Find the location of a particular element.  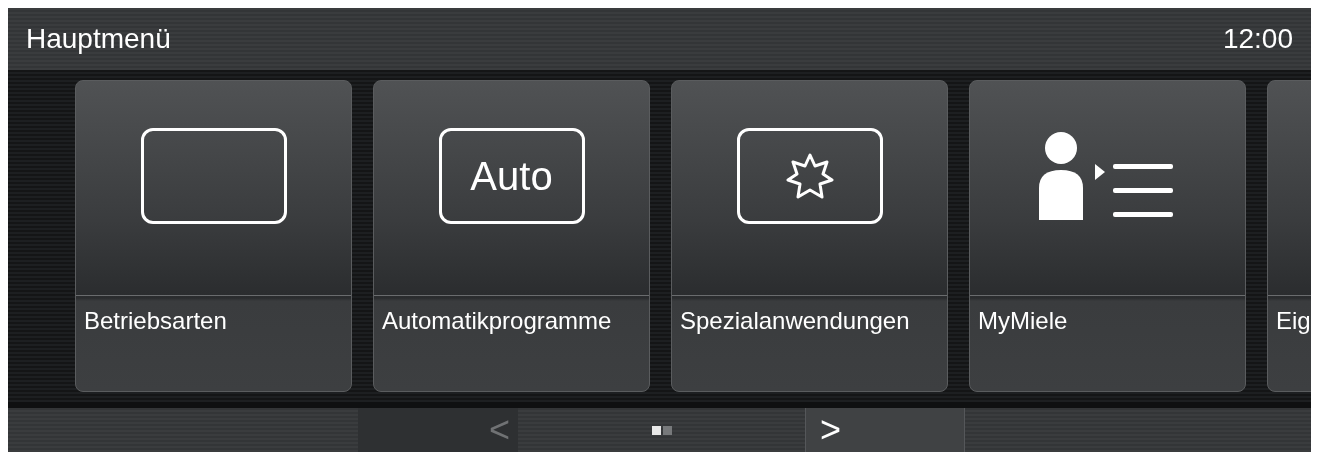

starburst-icon is located at coordinates (809, 176).